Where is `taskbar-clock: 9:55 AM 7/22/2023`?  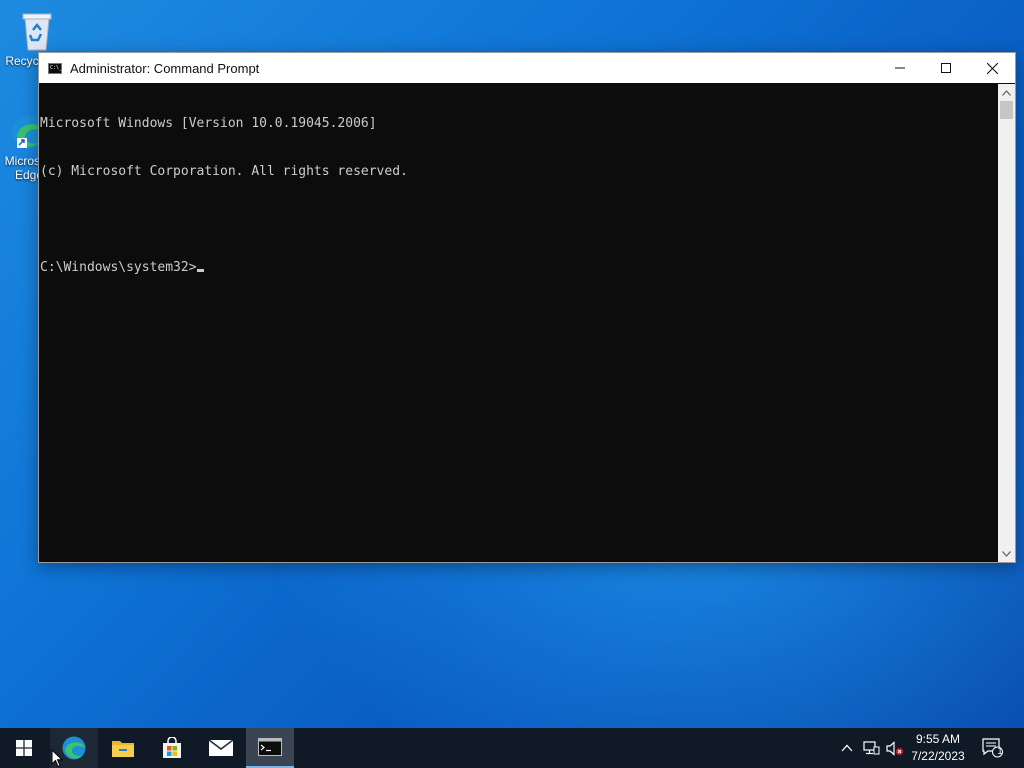 taskbar-clock: 9:55 AM 7/22/2023 is located at coordinates (938, 748).